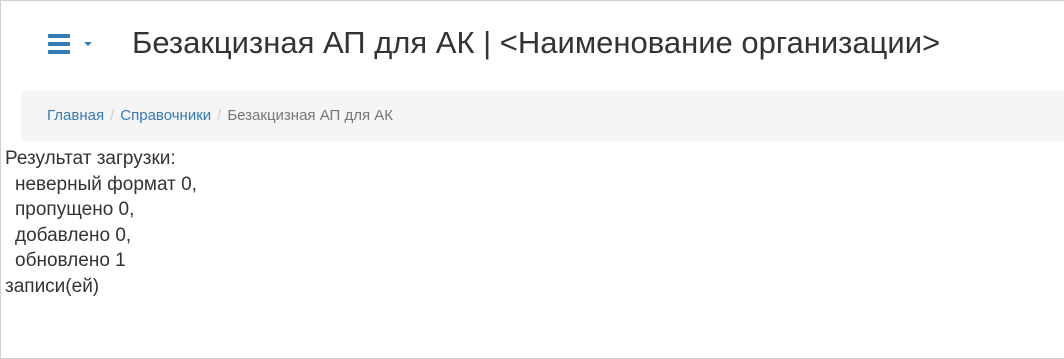 The height and width of the screenshot is (359, 1064). Describe the element at coordinates (75, 209) in the screenshot. I see `result-line-skipped: пропущено 0,` at that location.